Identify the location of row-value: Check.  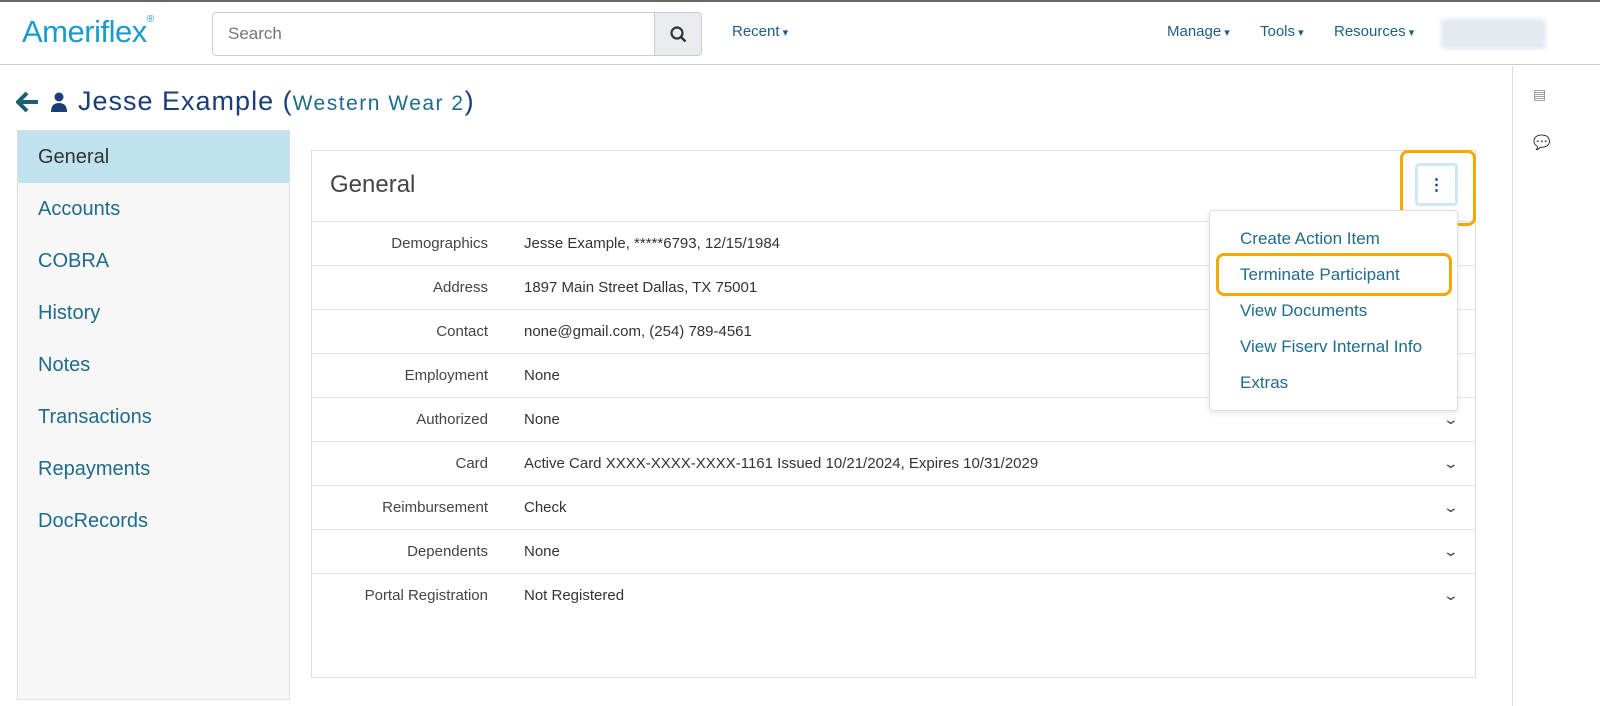
(545, 507).